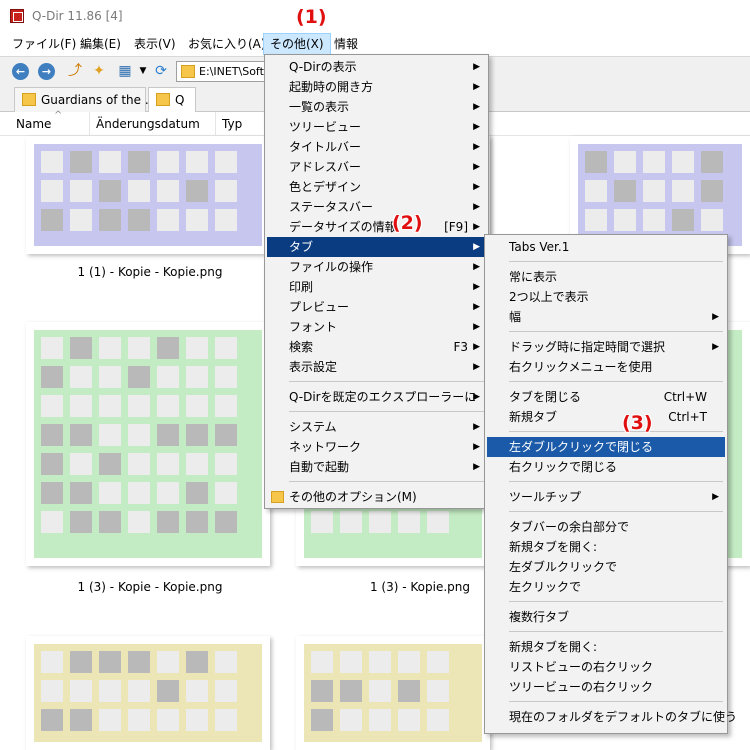 The height and width of the screenshot is (750, 750). What do you see at coordinates (376, 247) in the screenshot?
I see `menu-item: タブ ▶` at bounding box center [376, 247].